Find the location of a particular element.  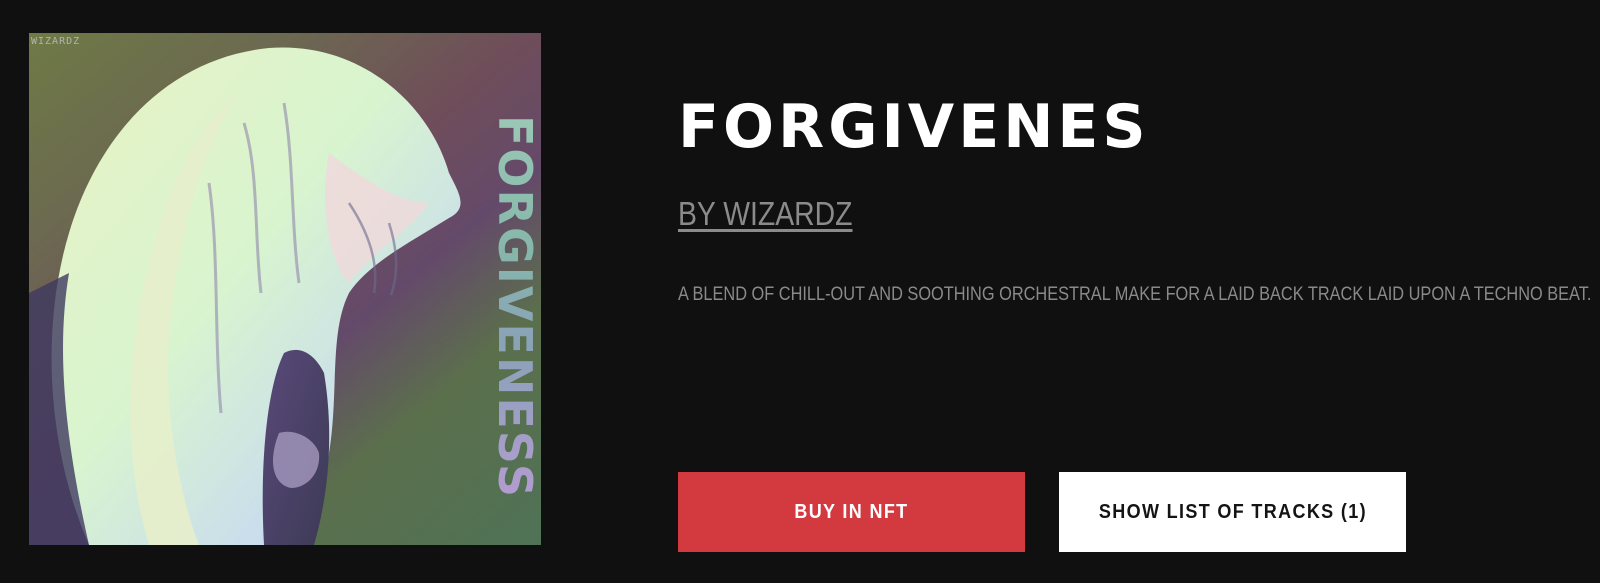

show-tracks-button-label: SHOW LIST OF TRACKS (1) is located at coordinates (1232, 511).